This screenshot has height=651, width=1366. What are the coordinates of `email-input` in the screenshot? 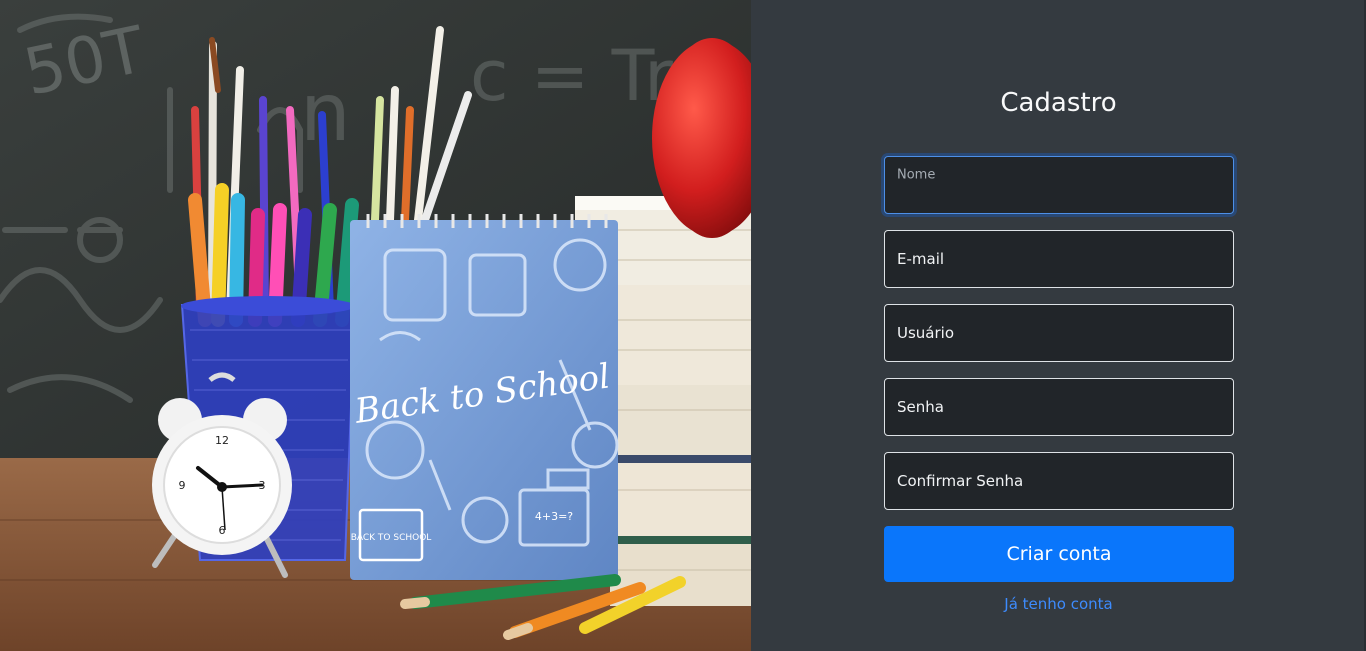 It's located at (1059, 259).